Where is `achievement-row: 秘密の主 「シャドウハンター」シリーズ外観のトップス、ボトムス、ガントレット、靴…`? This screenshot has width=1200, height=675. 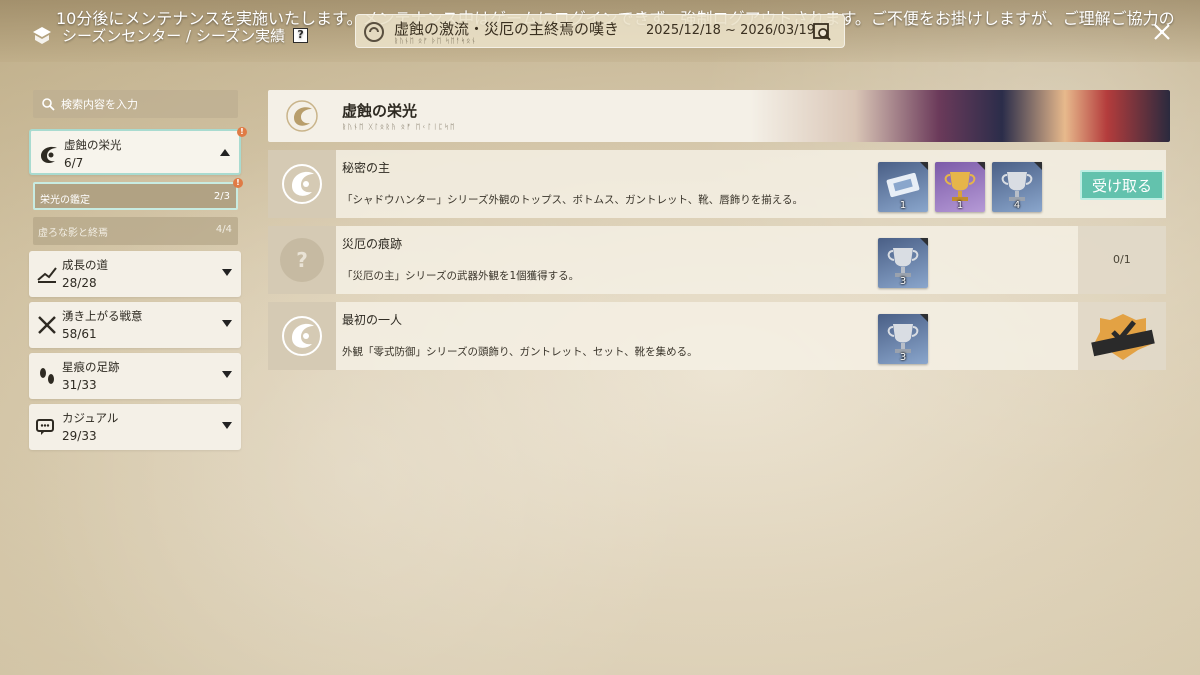 achievement-row: 秘密の主 「シャドウハンター」シリーズ外観のトップス、ボトムス、ガントレット、靴… is located at coordinates (717, 184).